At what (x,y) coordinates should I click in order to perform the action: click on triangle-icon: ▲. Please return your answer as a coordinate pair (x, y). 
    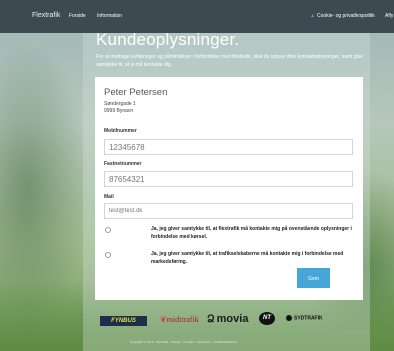
    Looking at the image, I should click on (312, 16).